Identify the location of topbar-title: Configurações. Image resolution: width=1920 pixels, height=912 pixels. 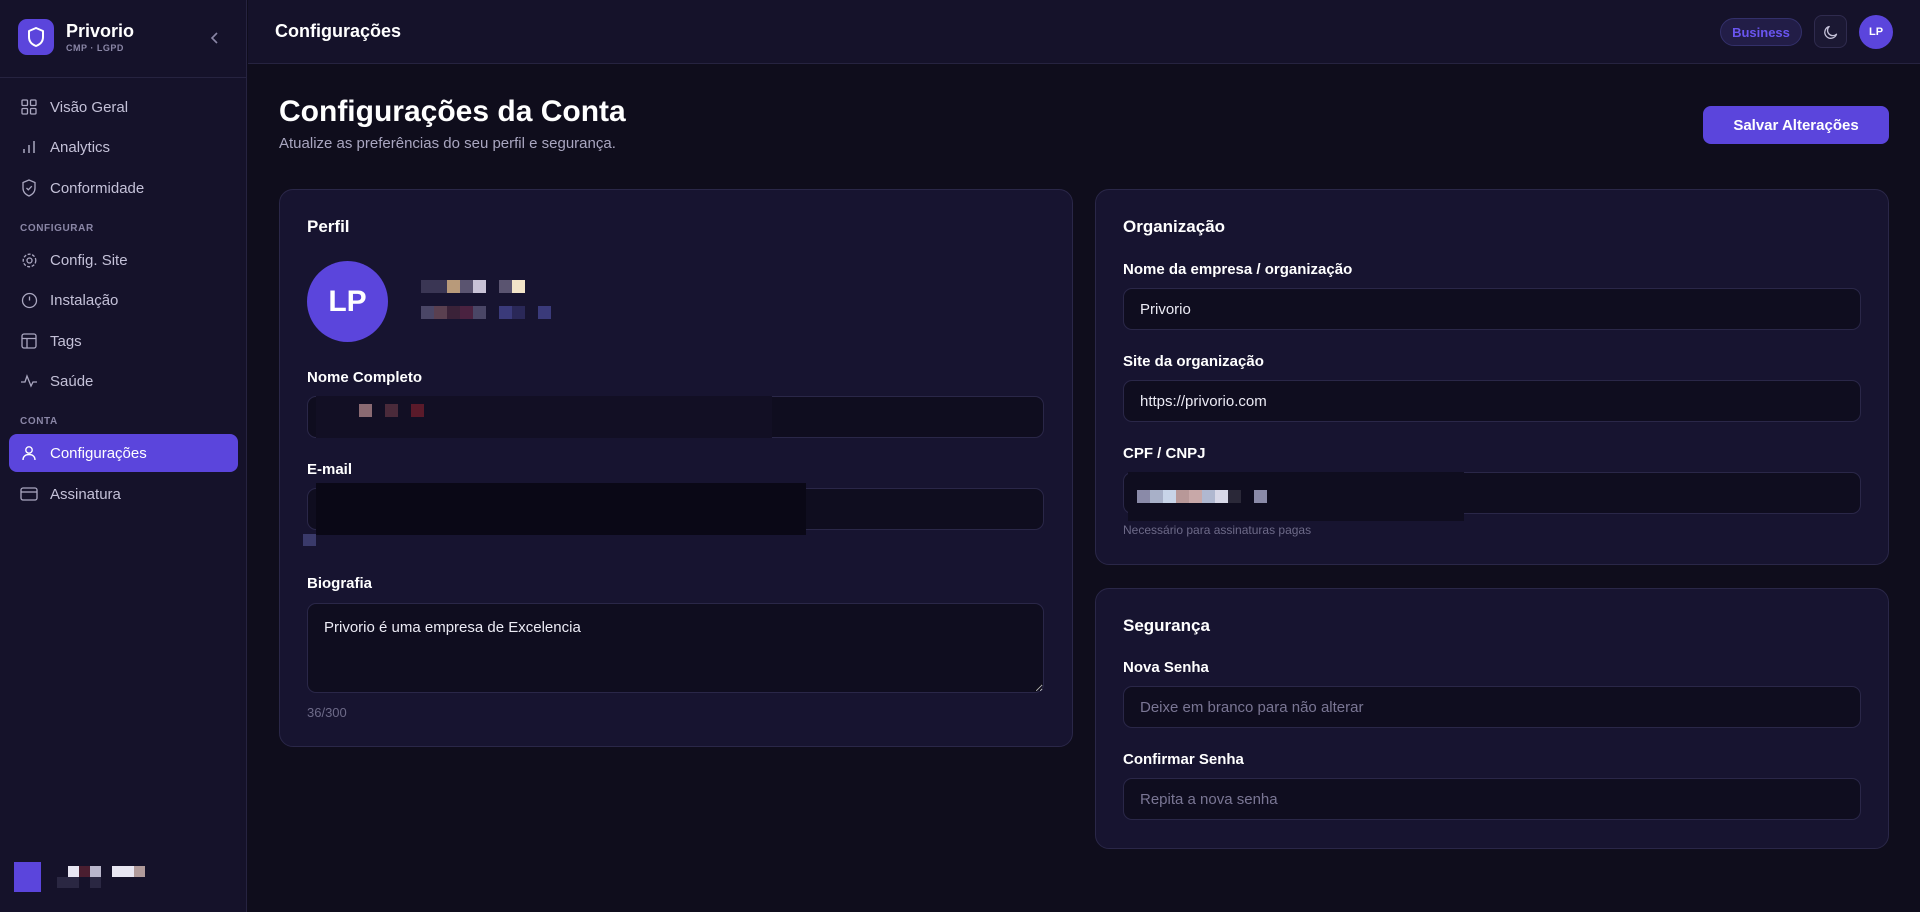
(338, 31).